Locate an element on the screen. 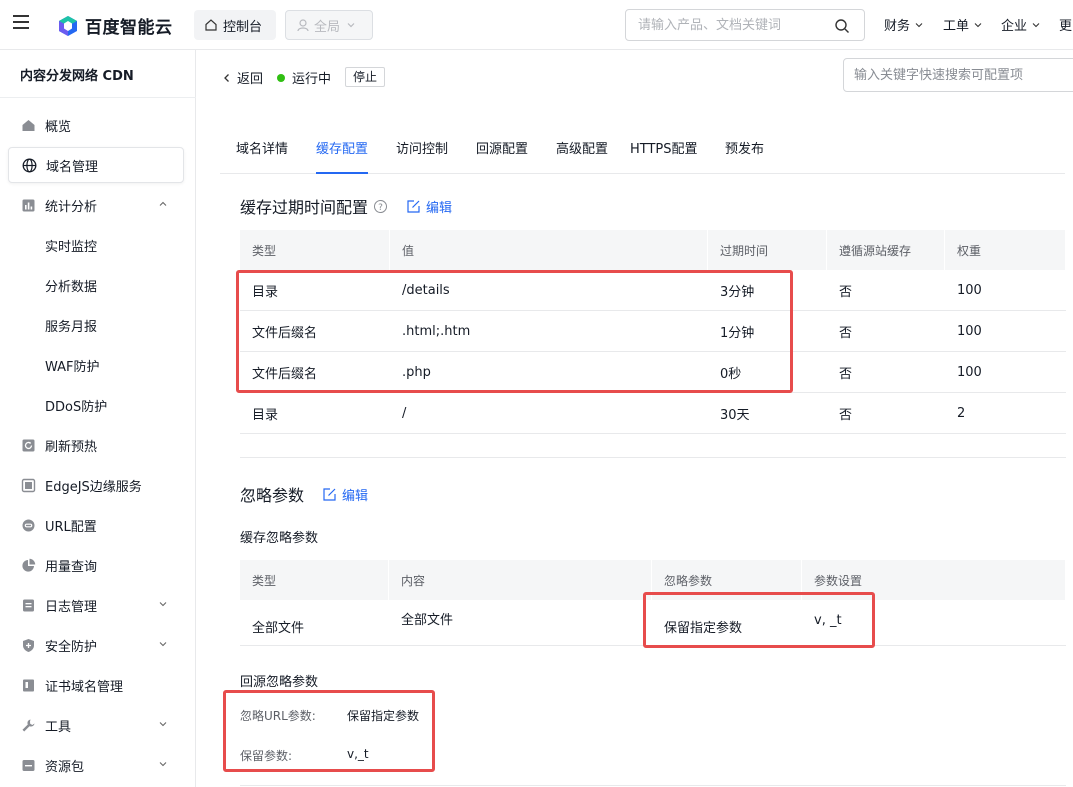 The width and height of the screenshot is (1073, 787). config-search is located at coordinates (958, 75).